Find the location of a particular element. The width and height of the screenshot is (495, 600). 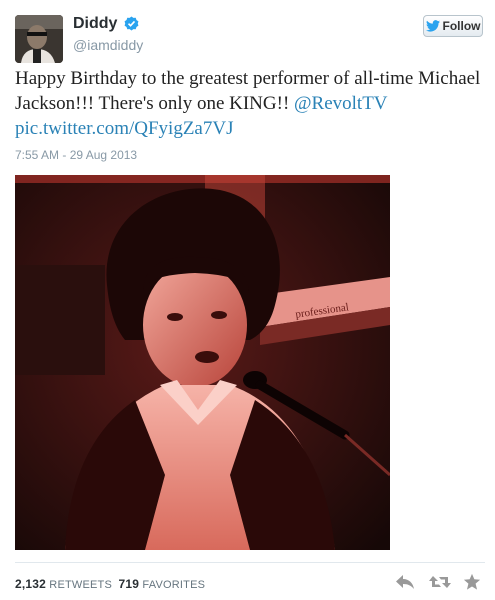

follow-button: Follow is located at coordinates (453, 26).